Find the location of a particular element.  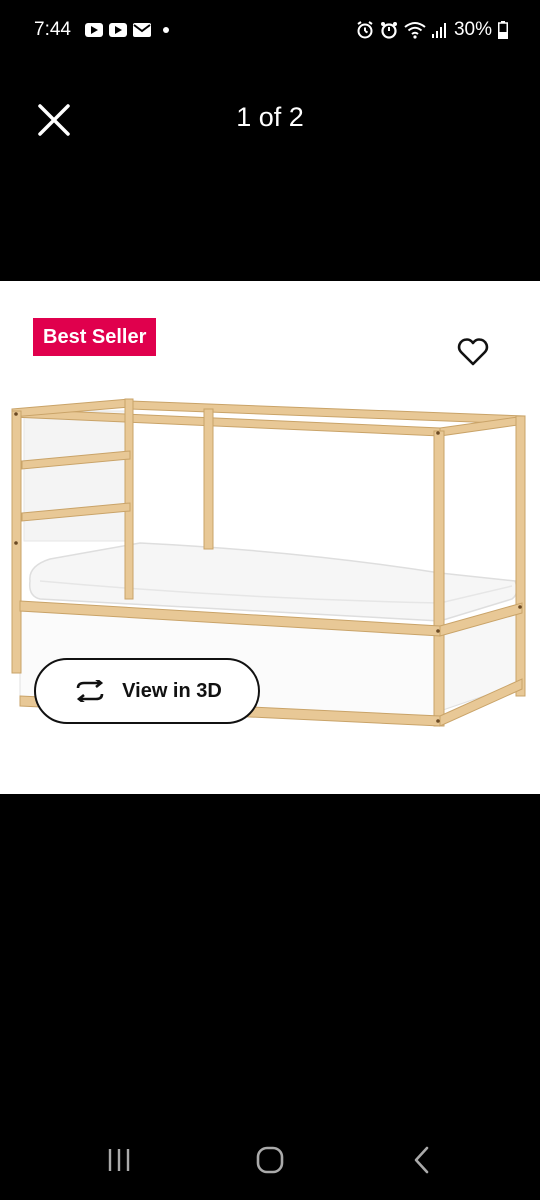

favorite-button is located at coordinates (473, 352).